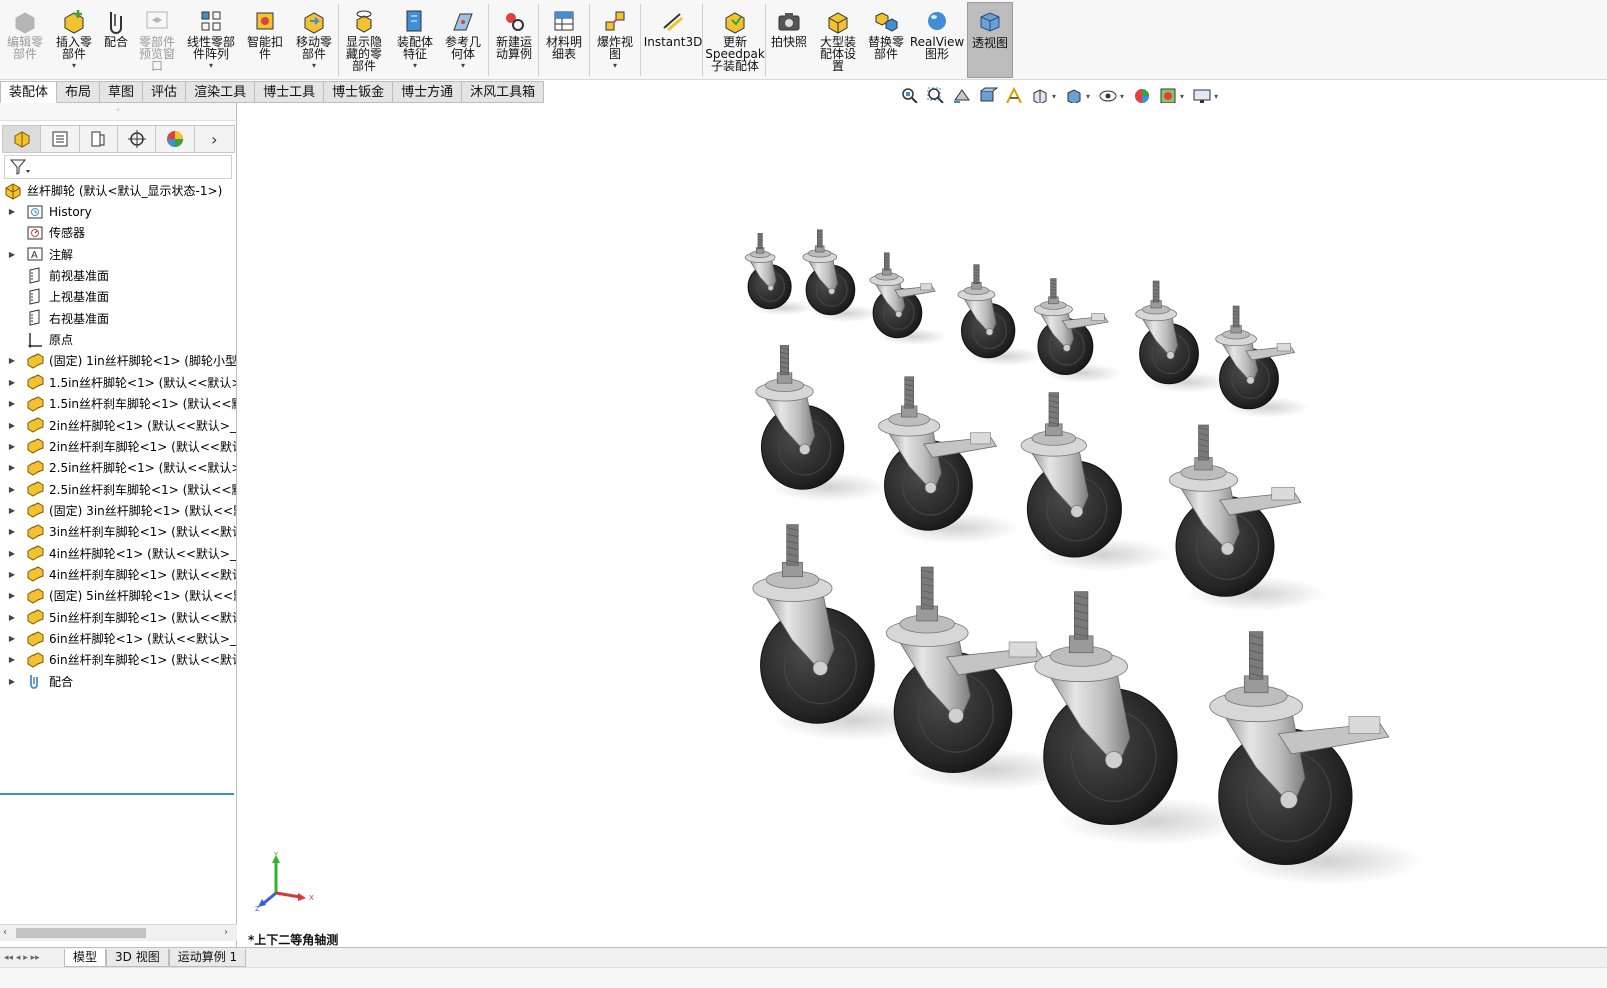 This screenshot has height=988, width=1607. Describe the element at coordinates (116, 40) in the screenshot. I see `ribbon-button-mate: 配合` at that location.